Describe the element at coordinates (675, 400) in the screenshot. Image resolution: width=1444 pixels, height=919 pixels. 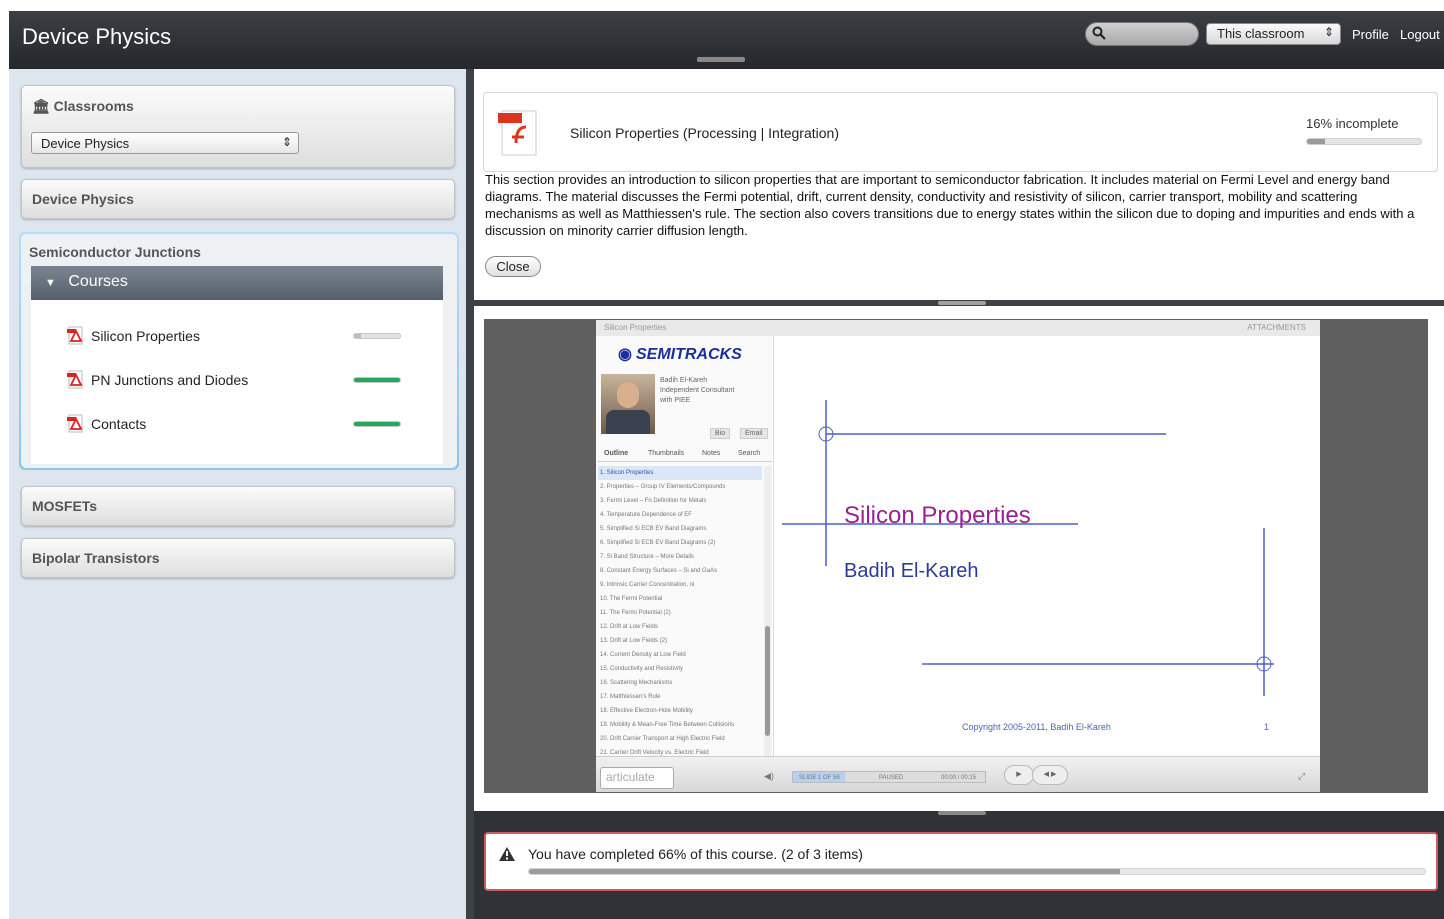
I see `presenter-affiliation: with PIEE` at that location.